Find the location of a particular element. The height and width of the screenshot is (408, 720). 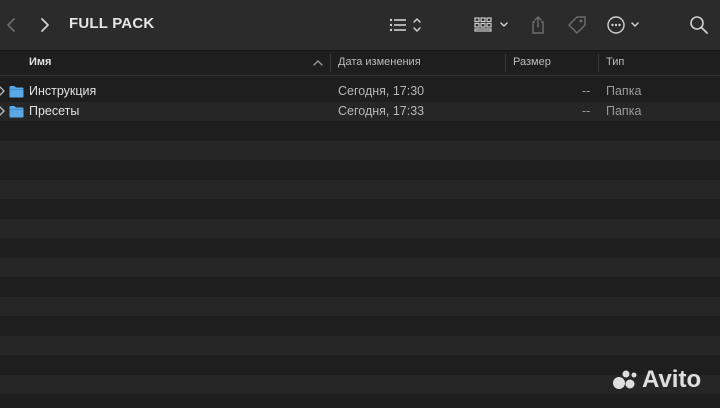

avito-watermark: Avito is located at coordinates (656, 380).